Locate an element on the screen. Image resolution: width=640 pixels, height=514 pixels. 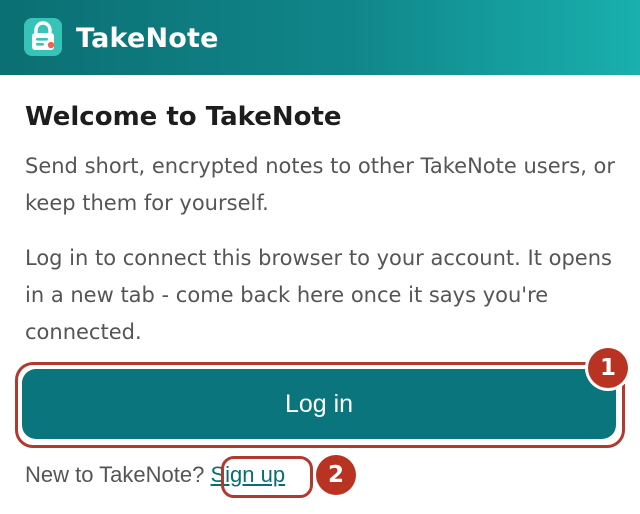
signup-link: Sign up is located at coordinates (248, 474).